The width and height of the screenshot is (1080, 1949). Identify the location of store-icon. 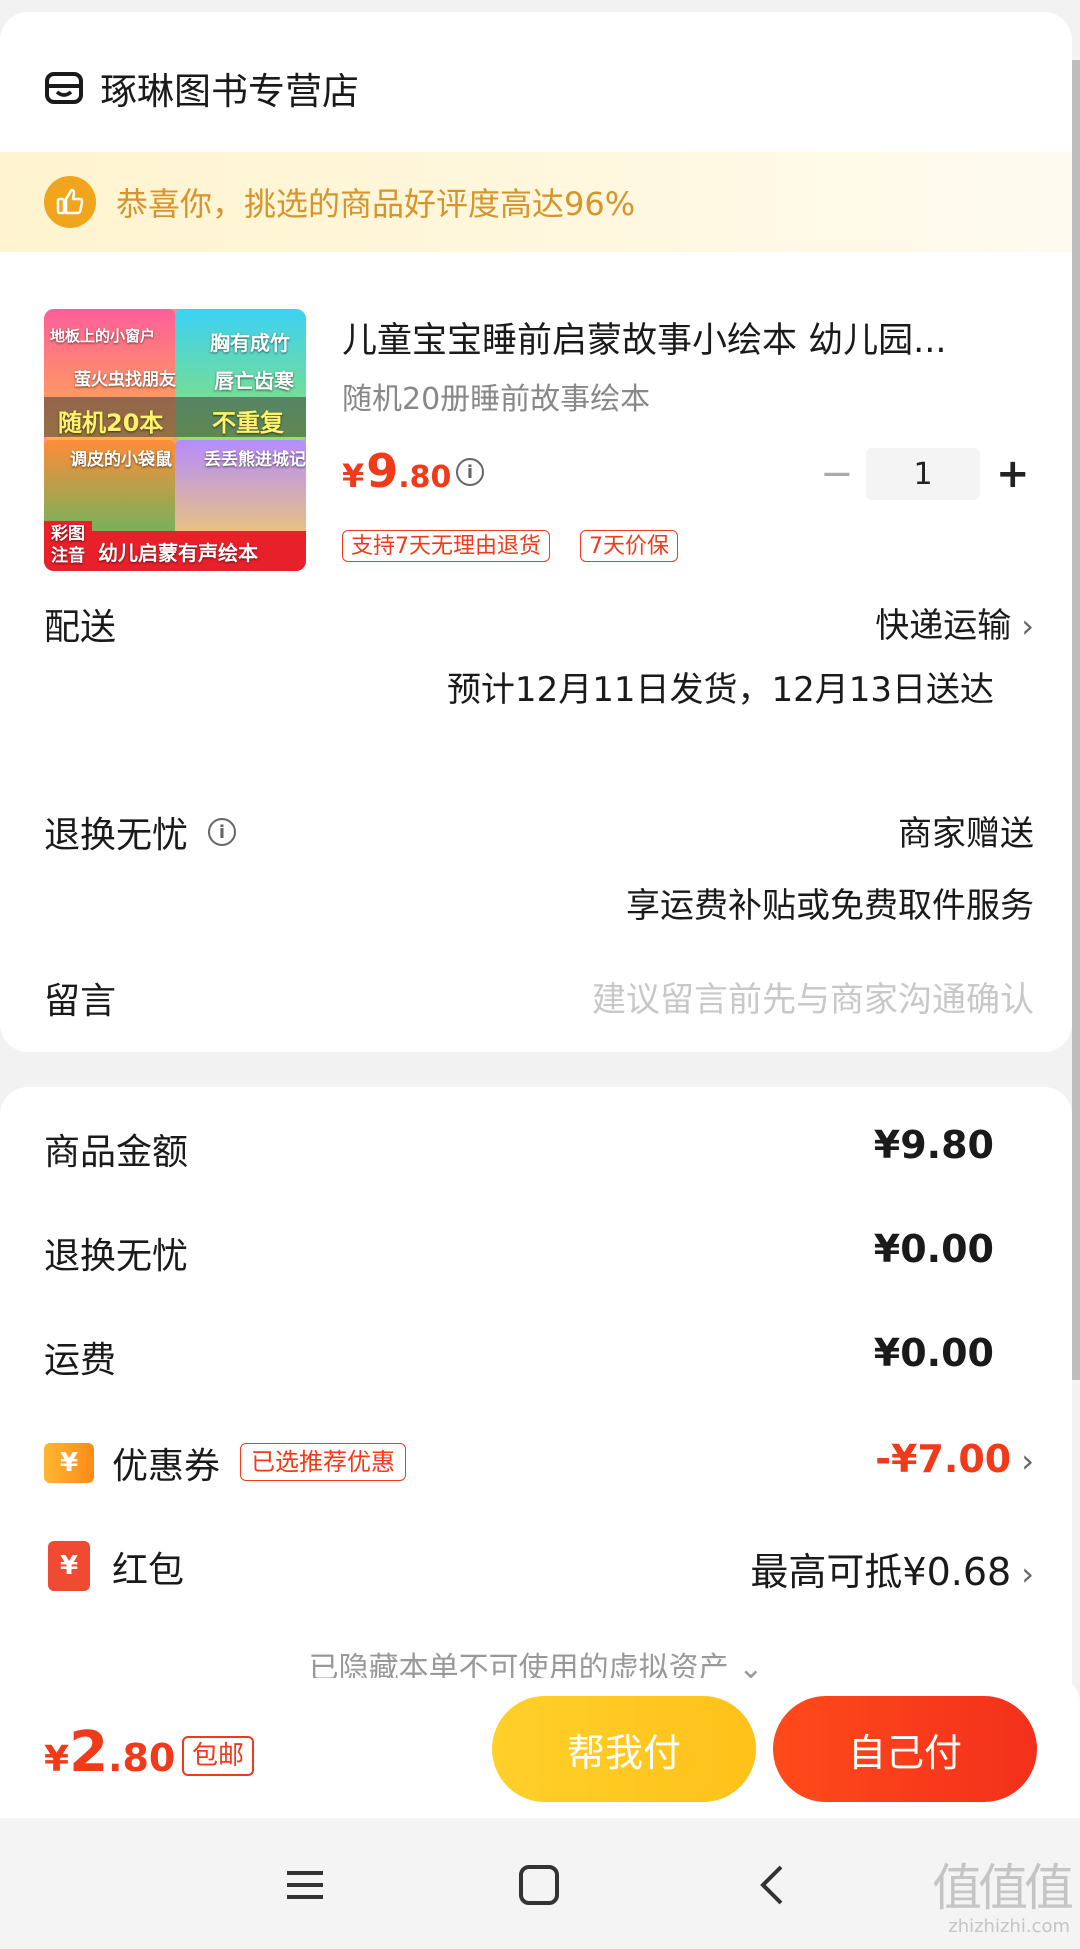
(64, 88).